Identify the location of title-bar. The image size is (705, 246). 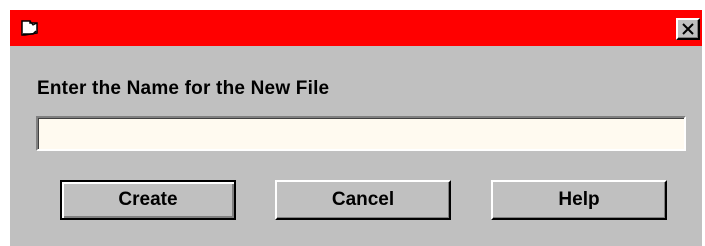
(356, 28).